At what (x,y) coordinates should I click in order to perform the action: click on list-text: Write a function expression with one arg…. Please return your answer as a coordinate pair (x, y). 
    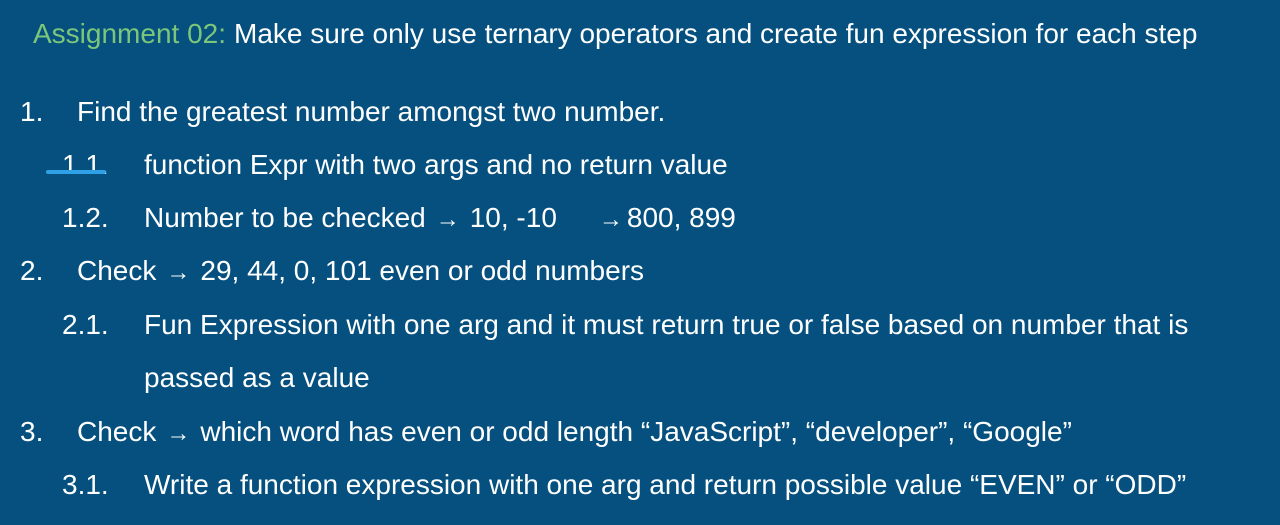
    Looking at the image, I should click on (665, 484).